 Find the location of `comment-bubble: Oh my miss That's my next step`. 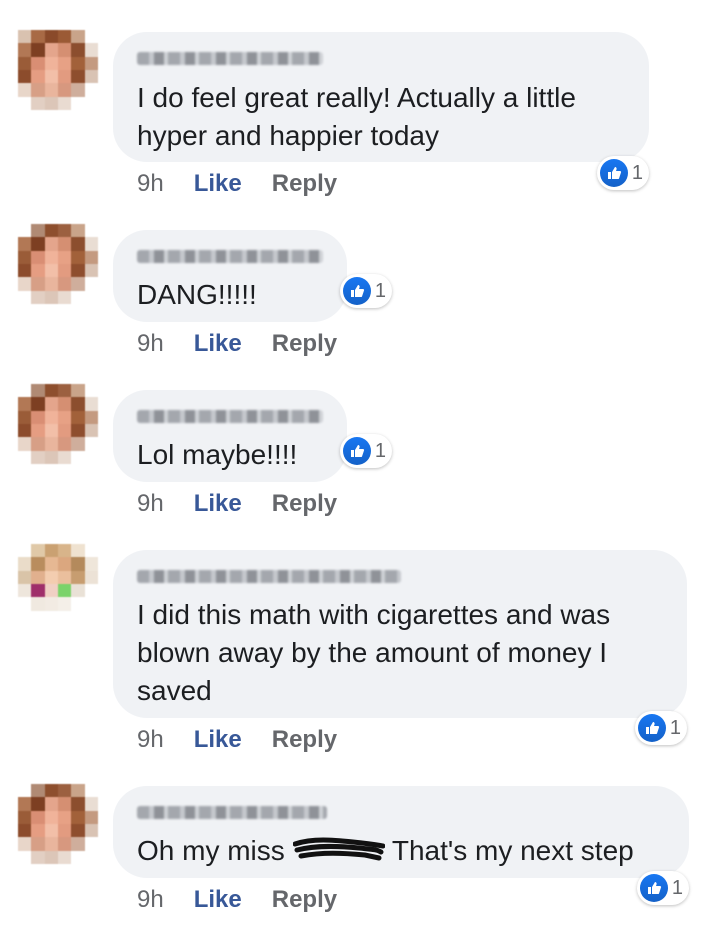

comment-bubble: Oh my miss That's my next step is located at coordinates (401, 832).